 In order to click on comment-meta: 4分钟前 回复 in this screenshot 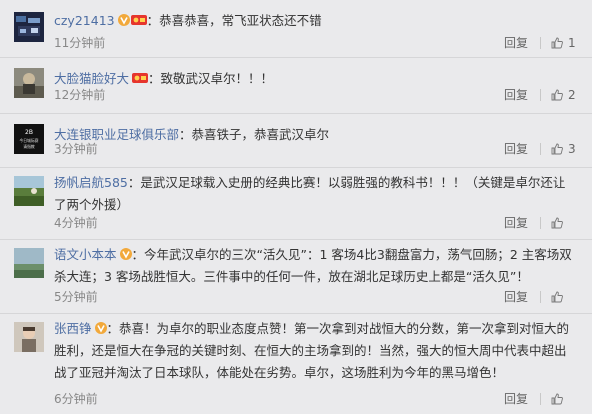, I will do `click(315, 223)`.